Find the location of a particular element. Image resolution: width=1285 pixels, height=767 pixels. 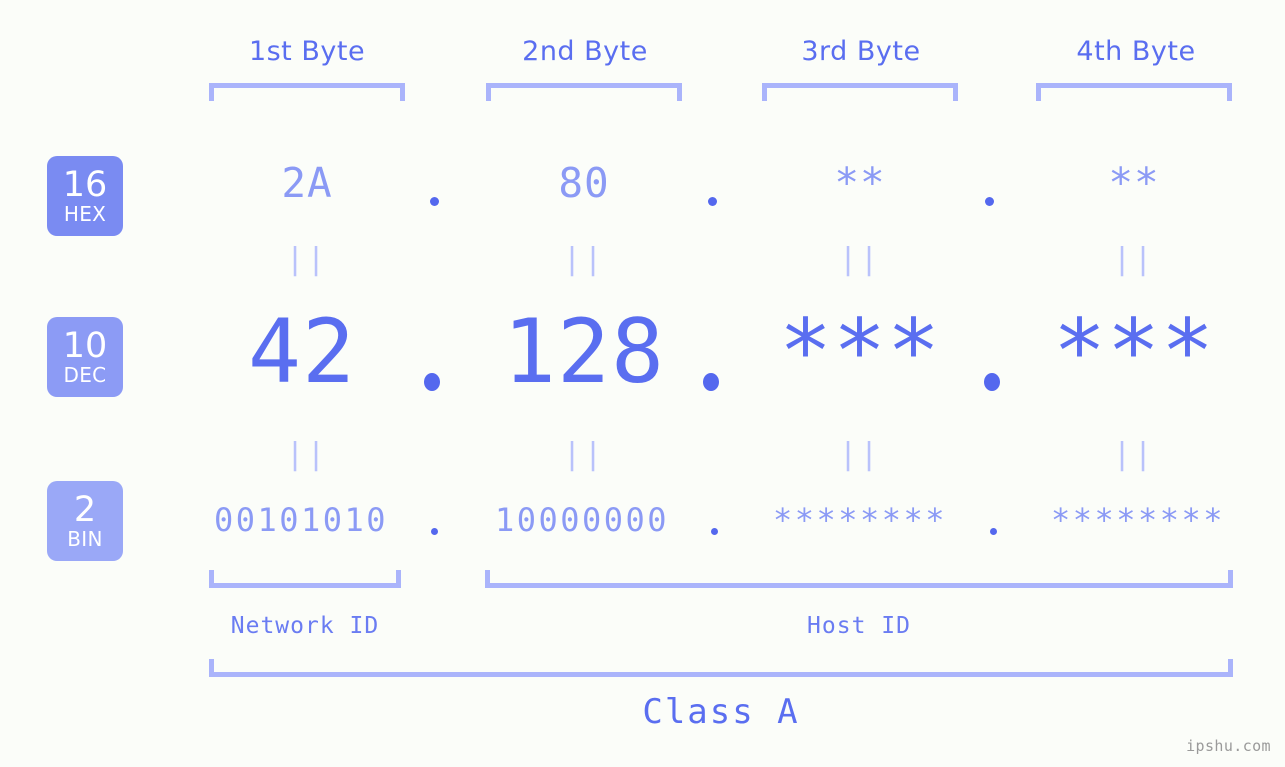

base-badge-dec: 10 DEC is located at coordinates (85, 357).